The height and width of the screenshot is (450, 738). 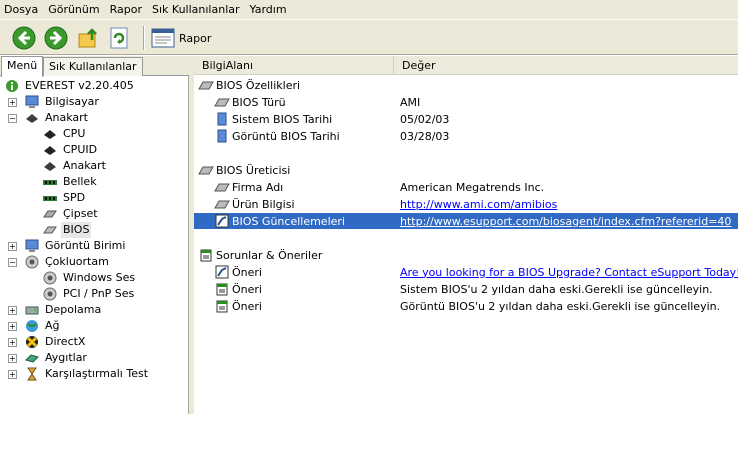 What do you see at coordinates (197, 9) in the screenshot?
I see `menu-sik-kullanilanlar: Sık Kullanılanlar` at bounding box center [197, 9].